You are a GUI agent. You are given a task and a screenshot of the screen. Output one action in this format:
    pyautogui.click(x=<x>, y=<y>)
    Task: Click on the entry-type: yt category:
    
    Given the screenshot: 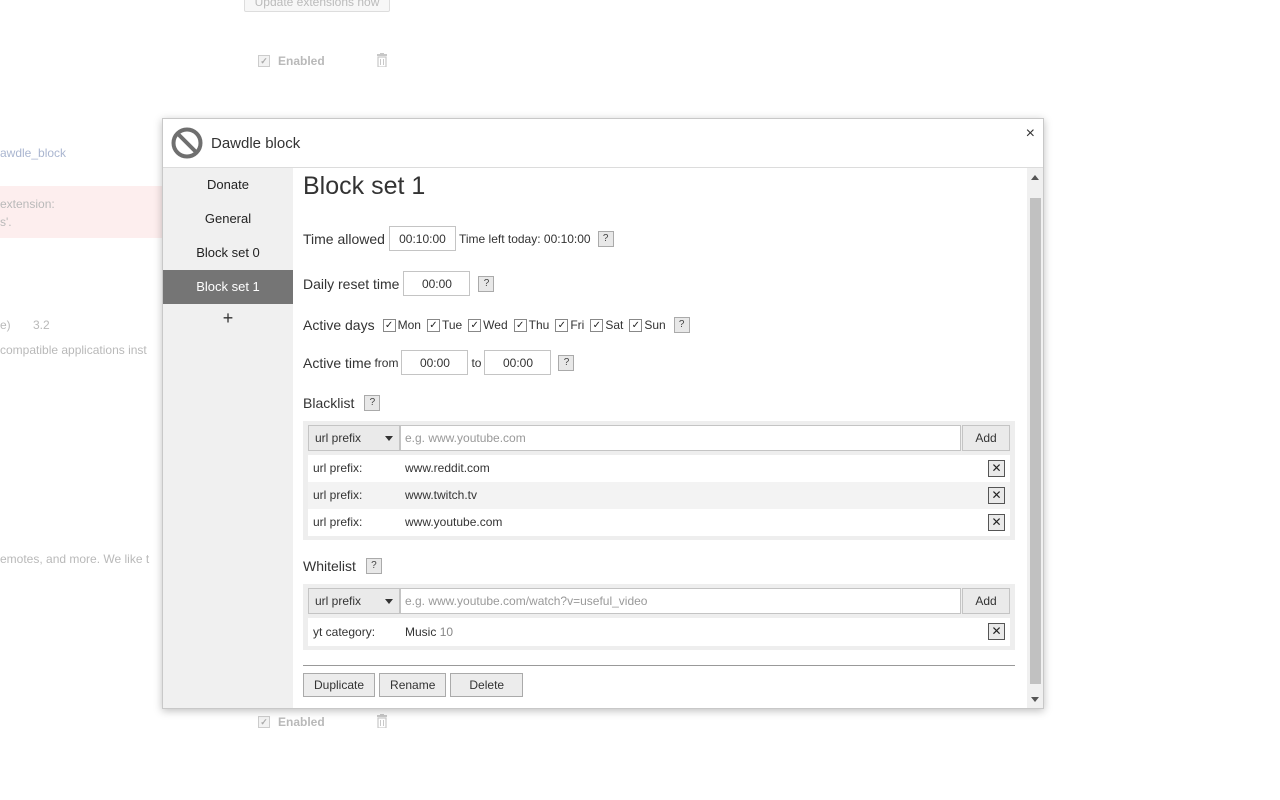 What is the action you would take?
    pyautogui.click(x=344, y=632)
    